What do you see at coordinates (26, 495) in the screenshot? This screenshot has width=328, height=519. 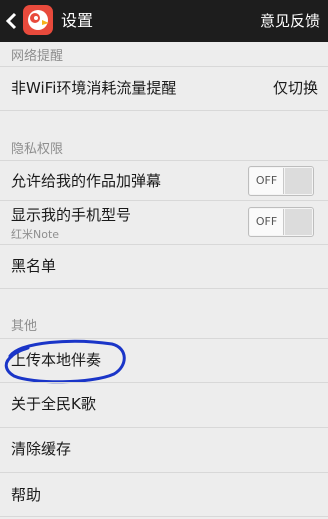 I see `help-item: 帮助` at bounding box center [26, 495].